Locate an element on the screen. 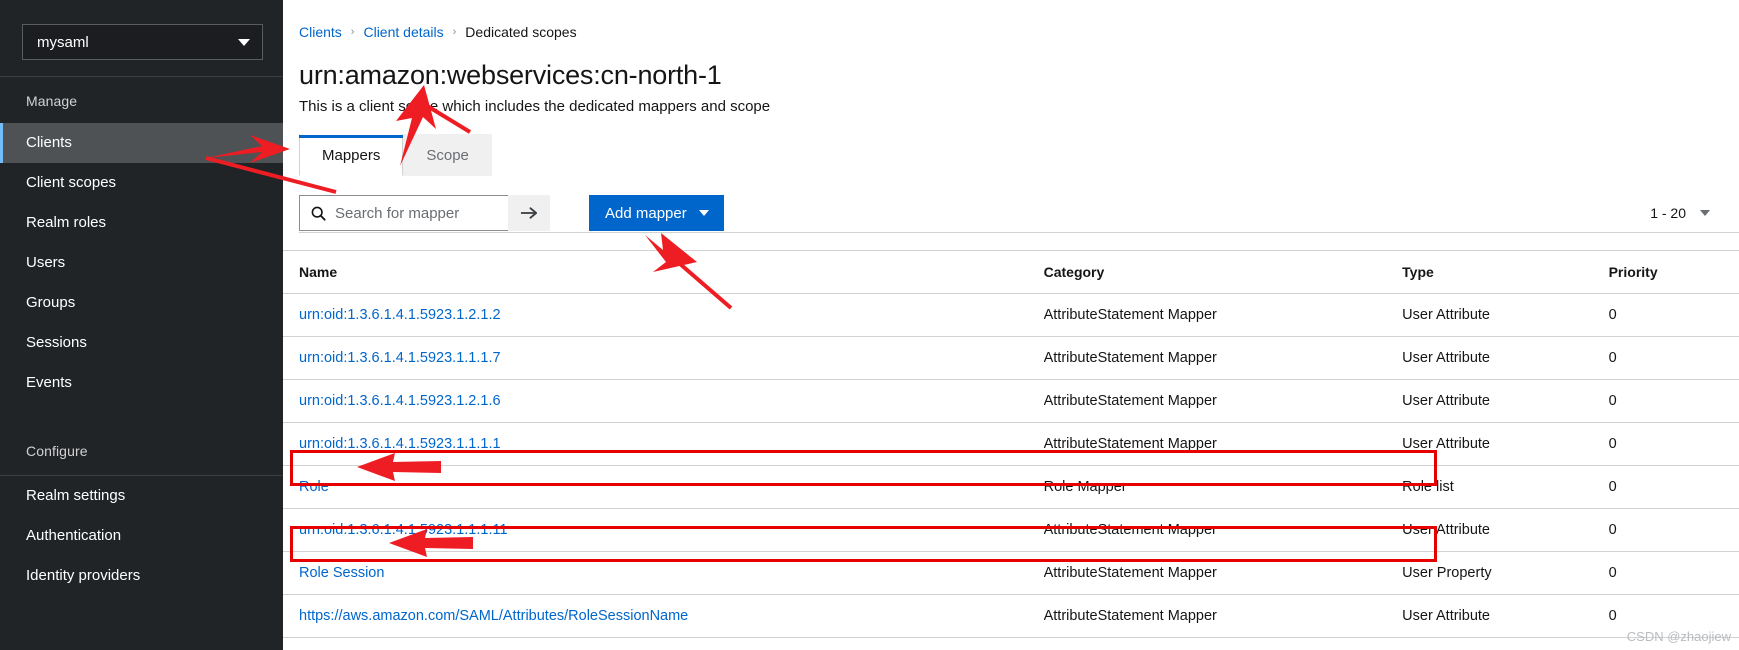 The width and height of the screenshot is (1739, 650). search-input is located at coordinates (416, 213).